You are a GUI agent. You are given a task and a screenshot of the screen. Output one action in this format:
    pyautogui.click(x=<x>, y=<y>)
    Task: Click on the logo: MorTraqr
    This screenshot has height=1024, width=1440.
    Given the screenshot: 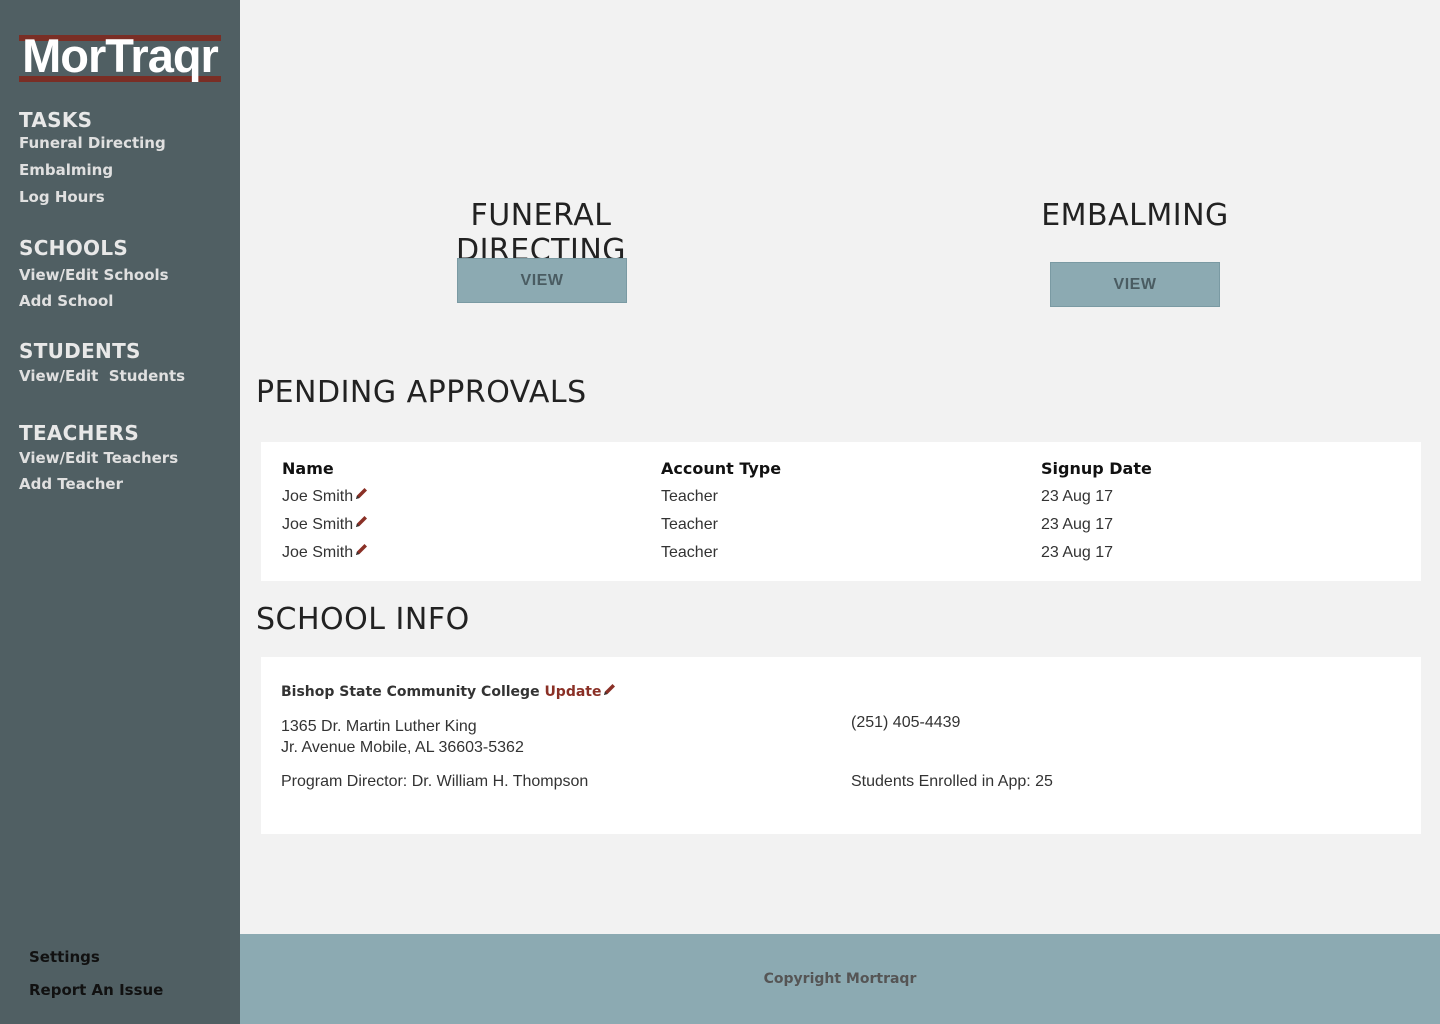 What is the action you would take?
    pyautogui.click(x=120, y=56)
    